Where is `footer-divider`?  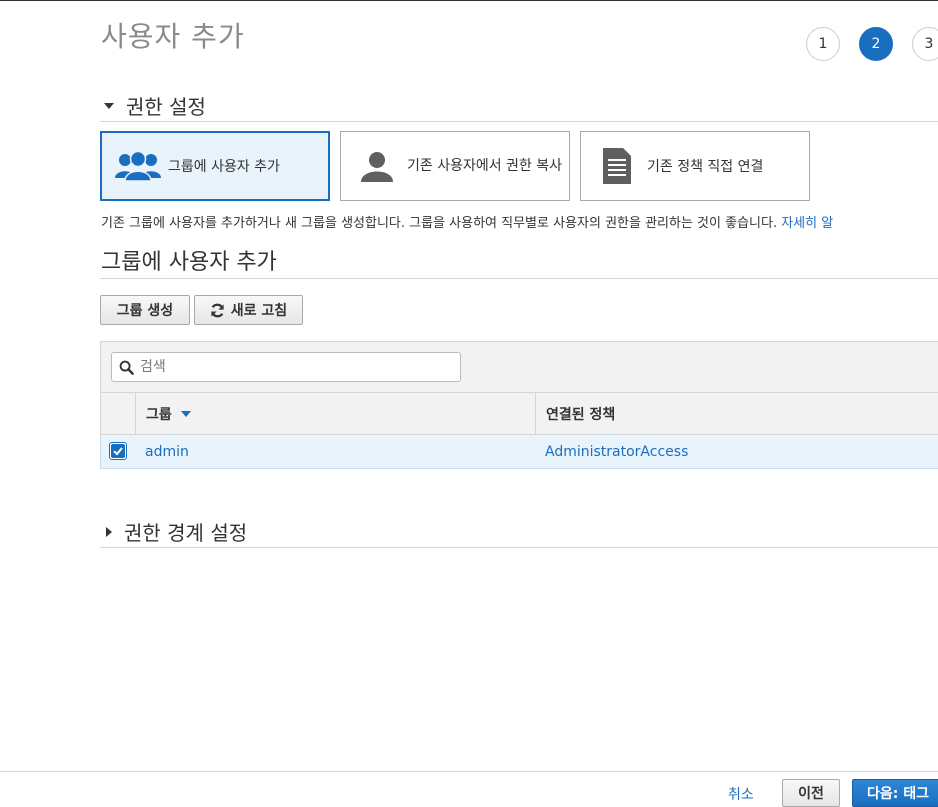 footer-divider is located at coordinates (469, 771).